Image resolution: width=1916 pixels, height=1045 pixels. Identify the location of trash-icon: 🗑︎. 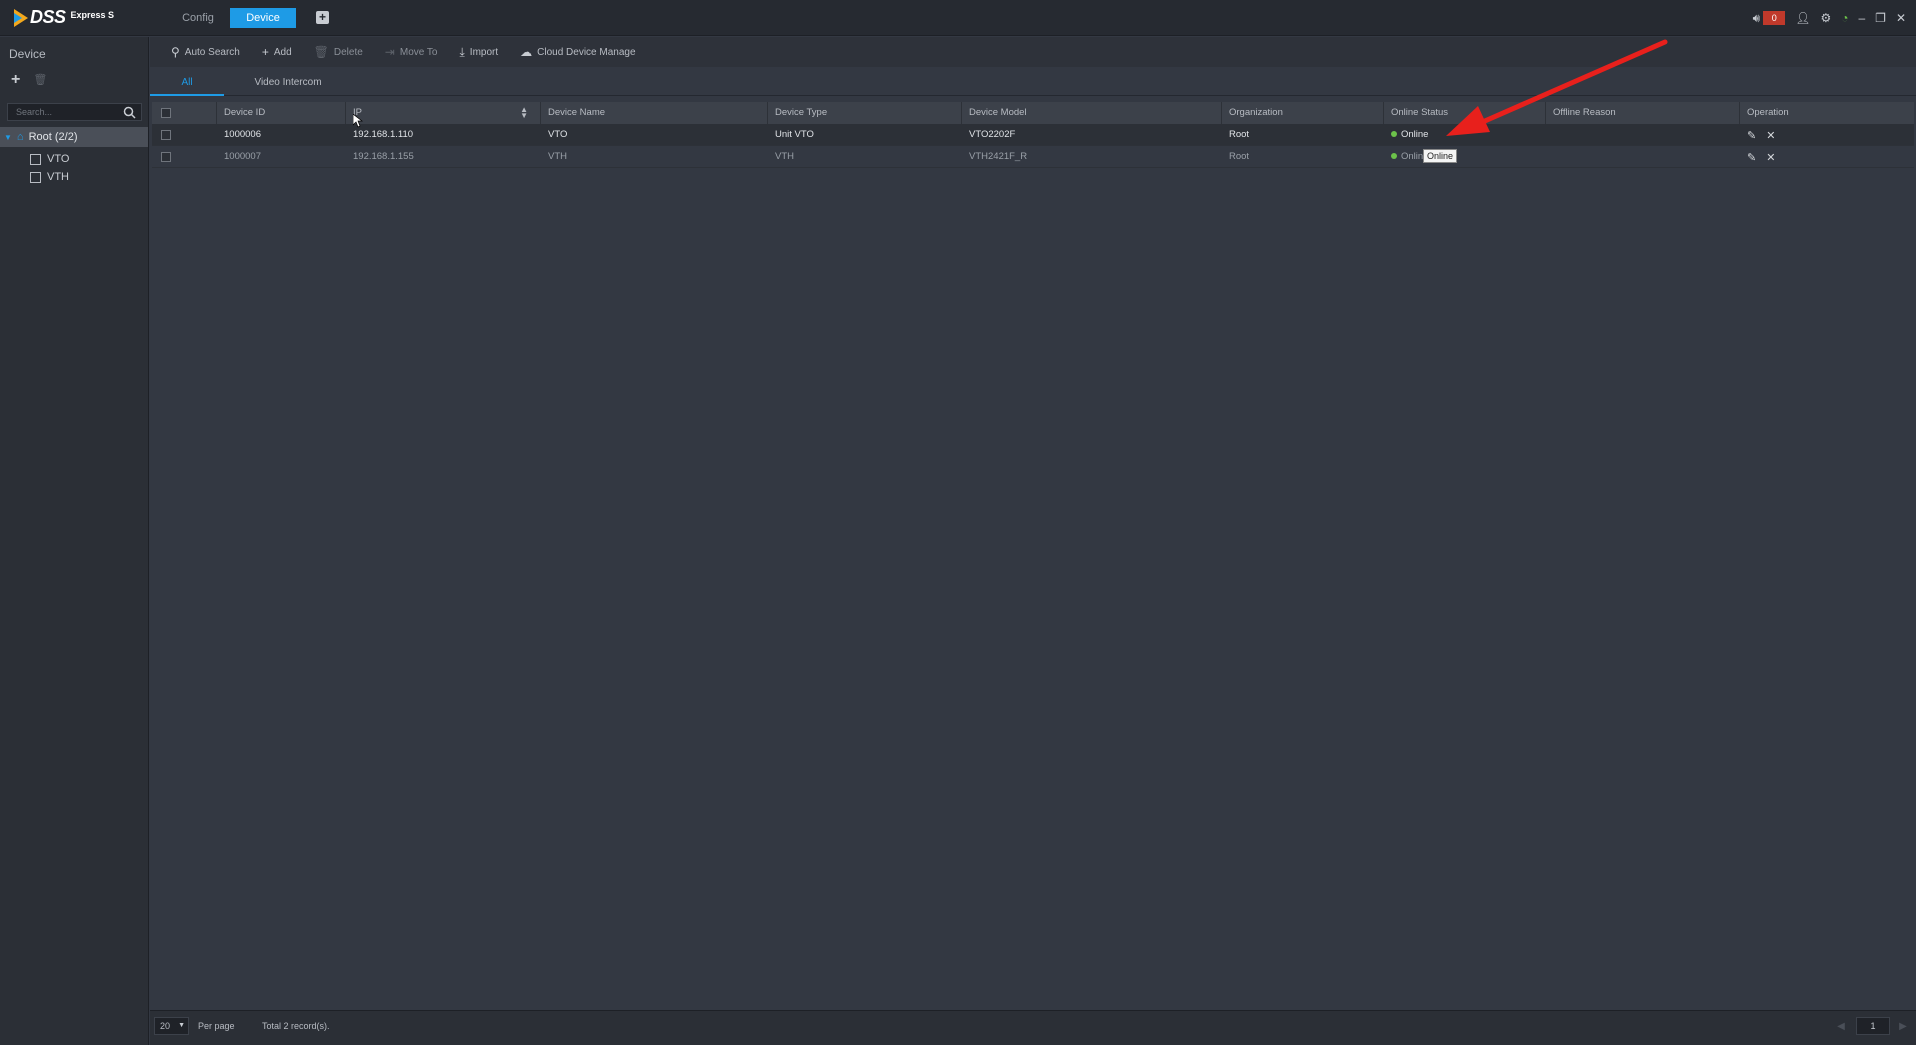
(321, 52).